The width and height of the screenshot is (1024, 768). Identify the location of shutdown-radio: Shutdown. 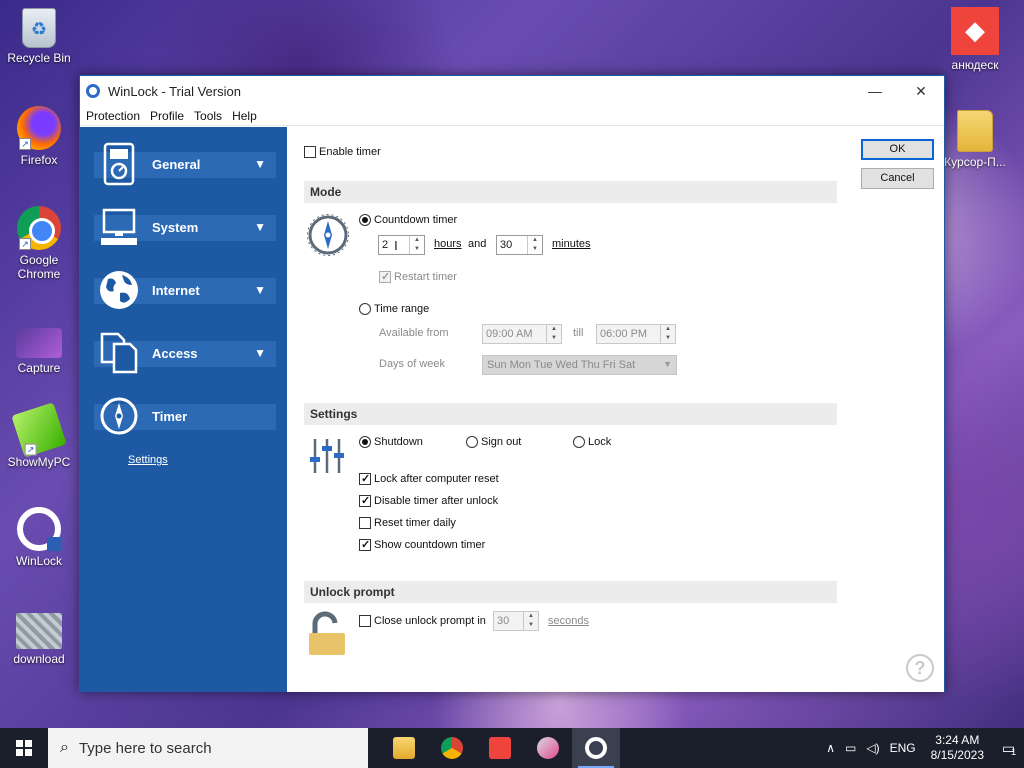
(391, 442).